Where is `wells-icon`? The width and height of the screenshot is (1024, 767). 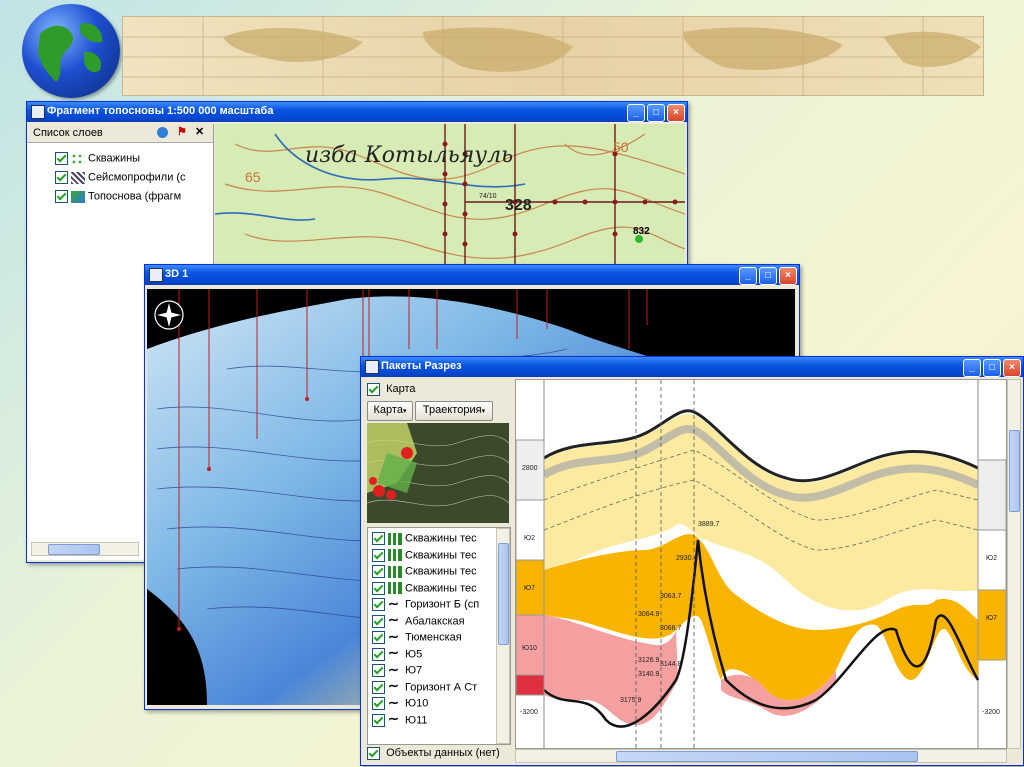
wells-icon is located at coordinates (78, 158).